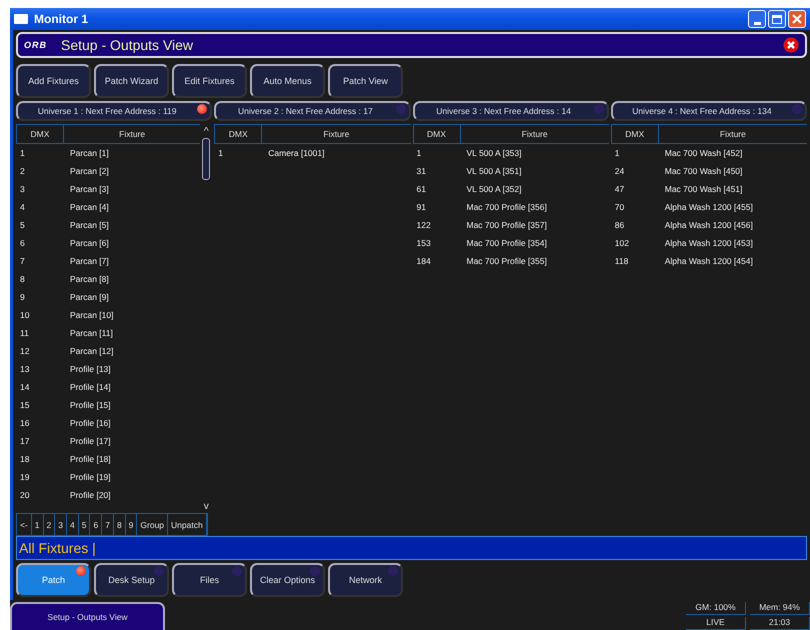 Image resolution: width=810 pixels, height=630 pixels. I want to click on table-cell-text: 16, so click(24, 423).